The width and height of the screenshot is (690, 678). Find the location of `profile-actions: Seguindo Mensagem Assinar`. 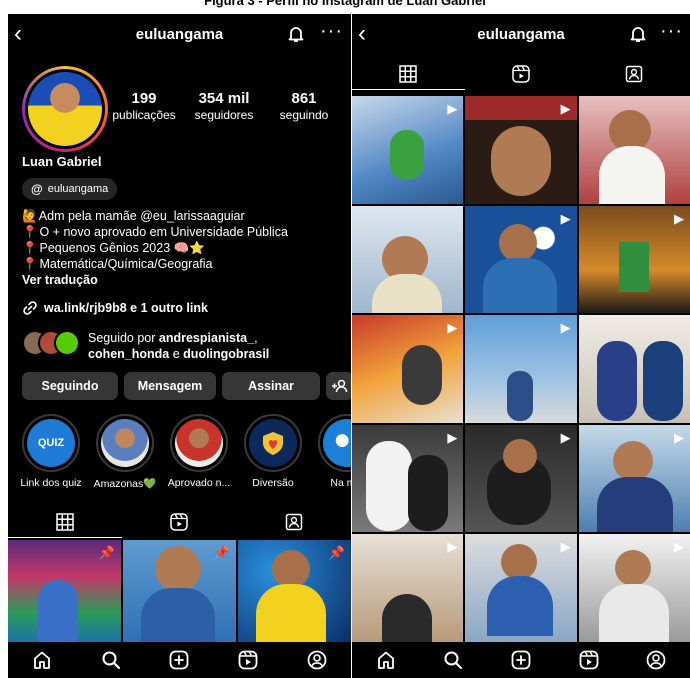

profile-actions: Seguindo Mensagem Assinar is located at coordinates (186, 386).